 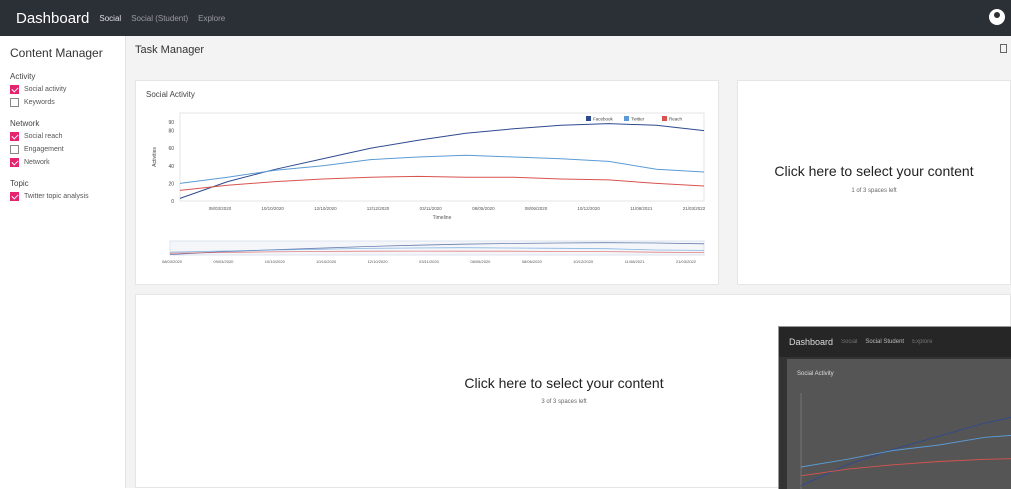 What do you see at coordinates (56, 196) in the screenshot?
I see `option-label: Twitter topic analysis` at bounding box center [56, 196].